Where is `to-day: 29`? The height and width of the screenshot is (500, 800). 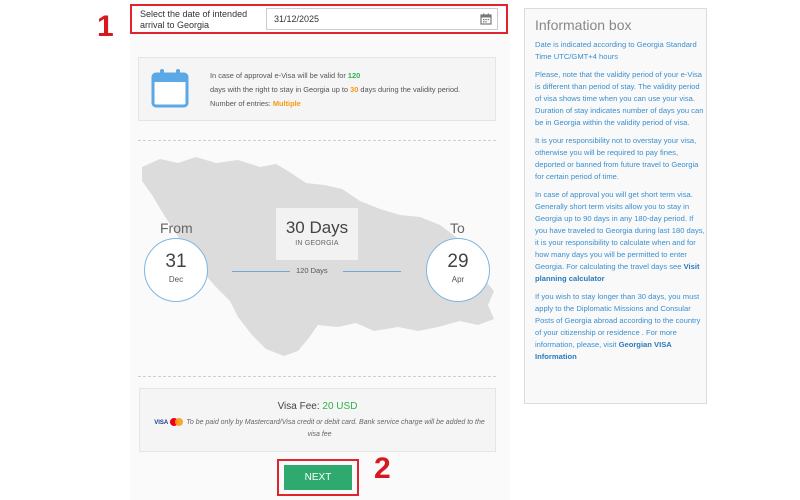
to-day: 29 is located at coordinates (458, 261).